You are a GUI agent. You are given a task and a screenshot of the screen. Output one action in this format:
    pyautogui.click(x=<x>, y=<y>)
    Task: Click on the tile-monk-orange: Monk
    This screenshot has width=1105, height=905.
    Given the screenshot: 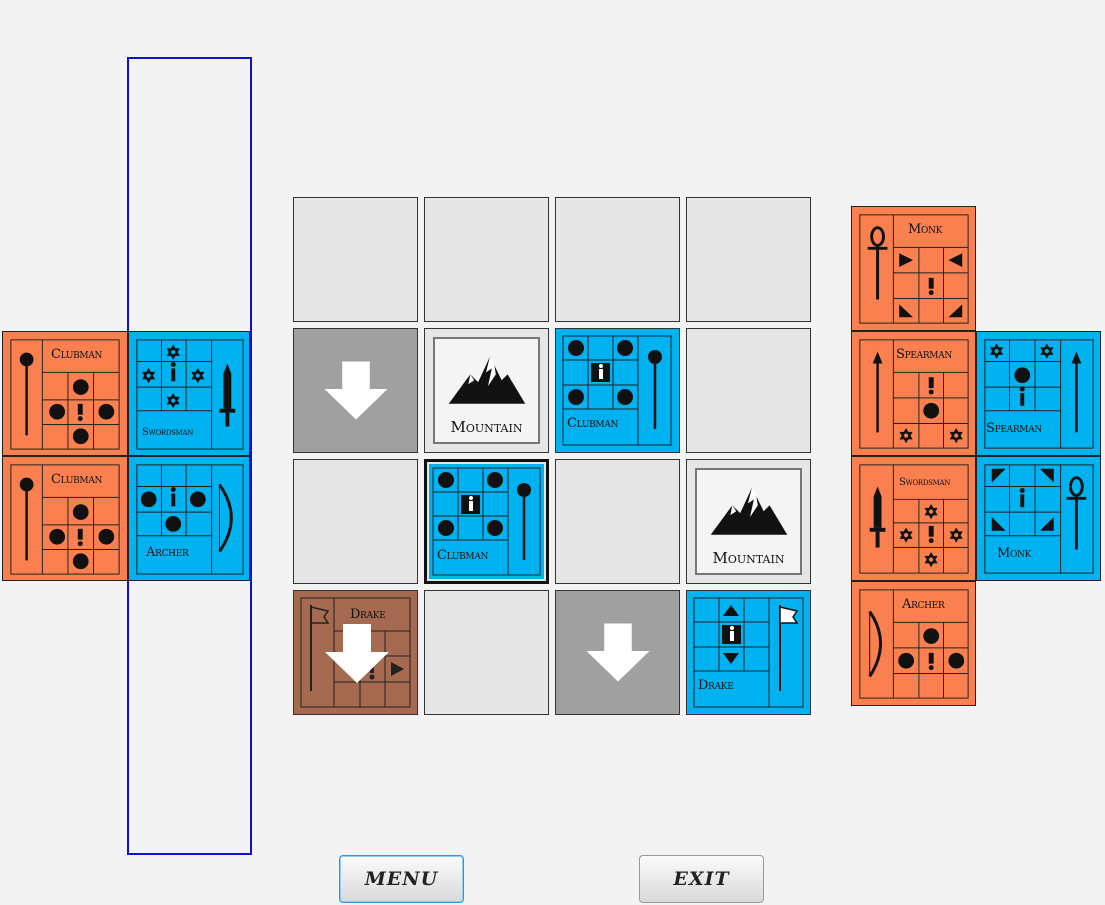 What is the action you would take?
    pyautogui.click(x=913, y=268)
    